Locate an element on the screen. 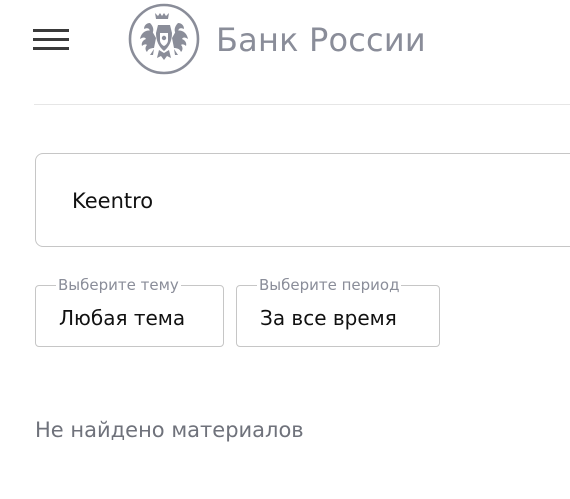 This screenshot has width=570, height=499. bank-logo: Банк России is located at coordinates (277, 39).